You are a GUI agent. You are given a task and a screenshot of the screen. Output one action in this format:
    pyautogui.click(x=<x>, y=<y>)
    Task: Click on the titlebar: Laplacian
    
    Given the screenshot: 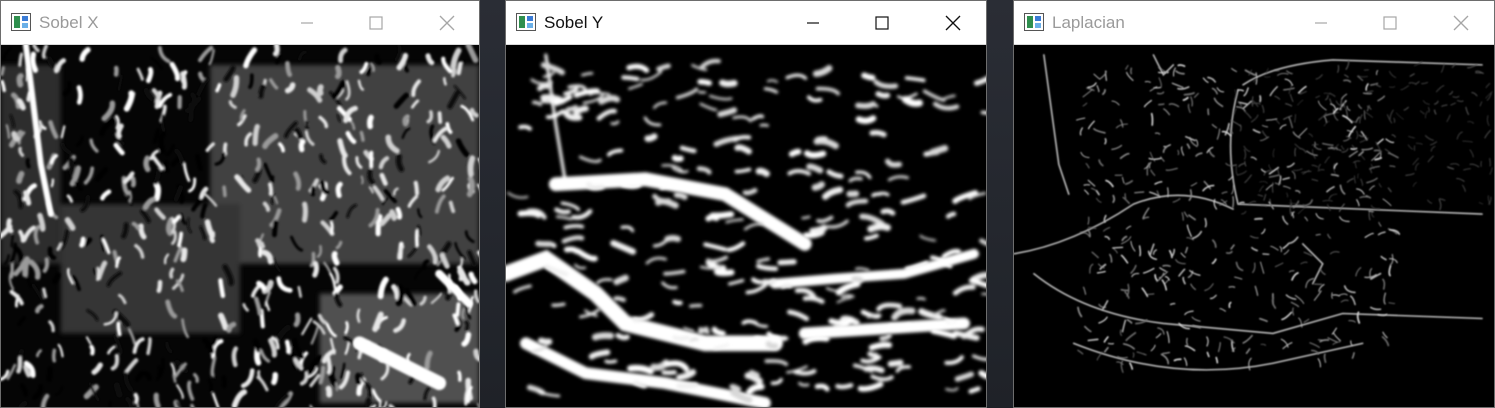 What is the action you would take?
    pyautogui.click(x=1254, y=23)
    